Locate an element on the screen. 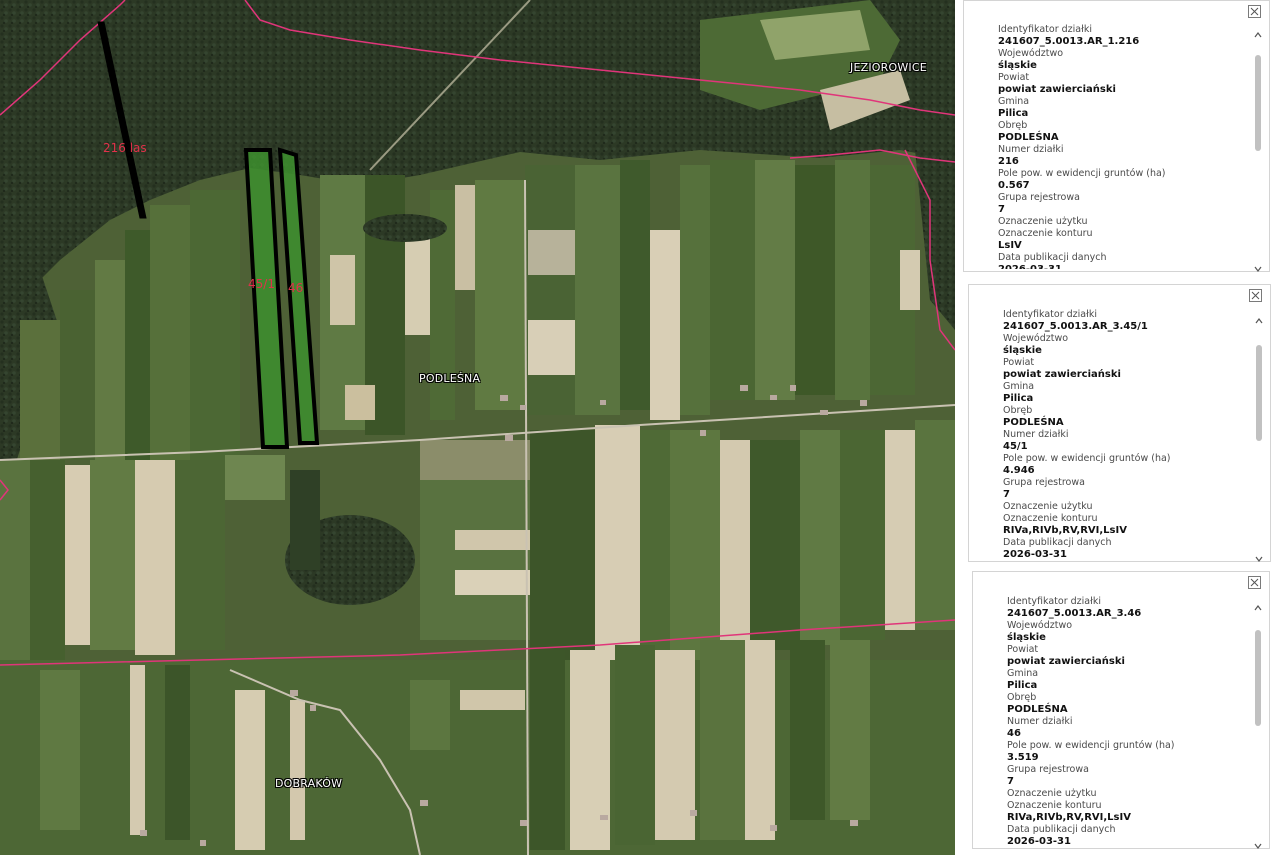 The image size is (1280, 861). field-value-numer: 216 is located at coordinates (1008, 161).